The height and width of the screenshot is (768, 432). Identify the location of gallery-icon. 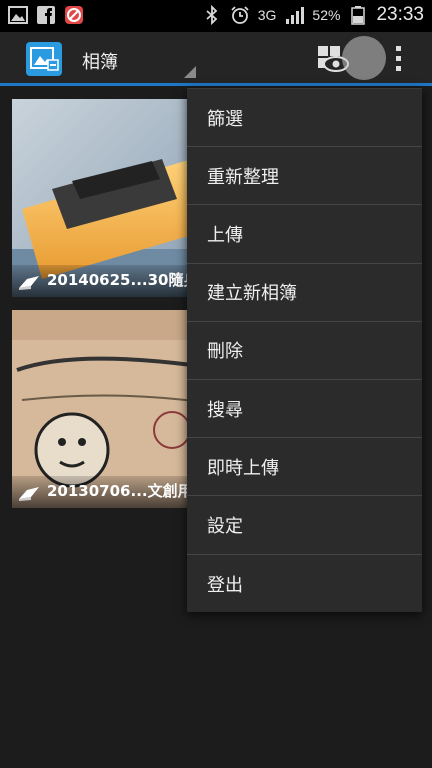
(18, 15).